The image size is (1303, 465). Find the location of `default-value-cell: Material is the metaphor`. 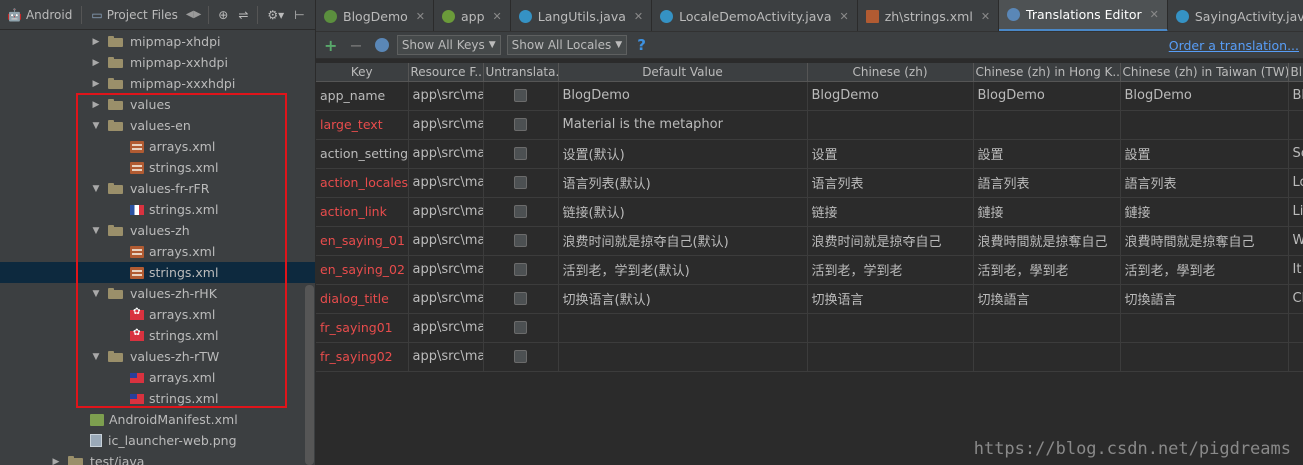

default-value-cell: Material is the metaphor is located at coordinates (683, 125).